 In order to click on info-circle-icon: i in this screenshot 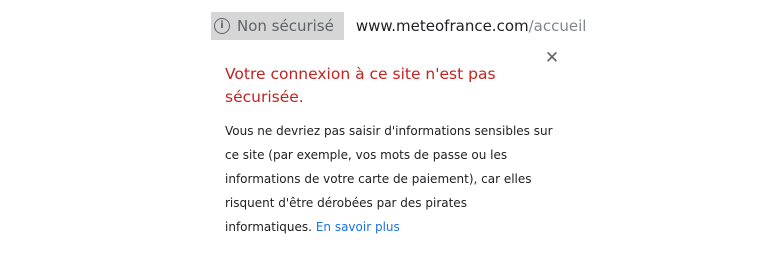, I will do `click(222, 26)`.